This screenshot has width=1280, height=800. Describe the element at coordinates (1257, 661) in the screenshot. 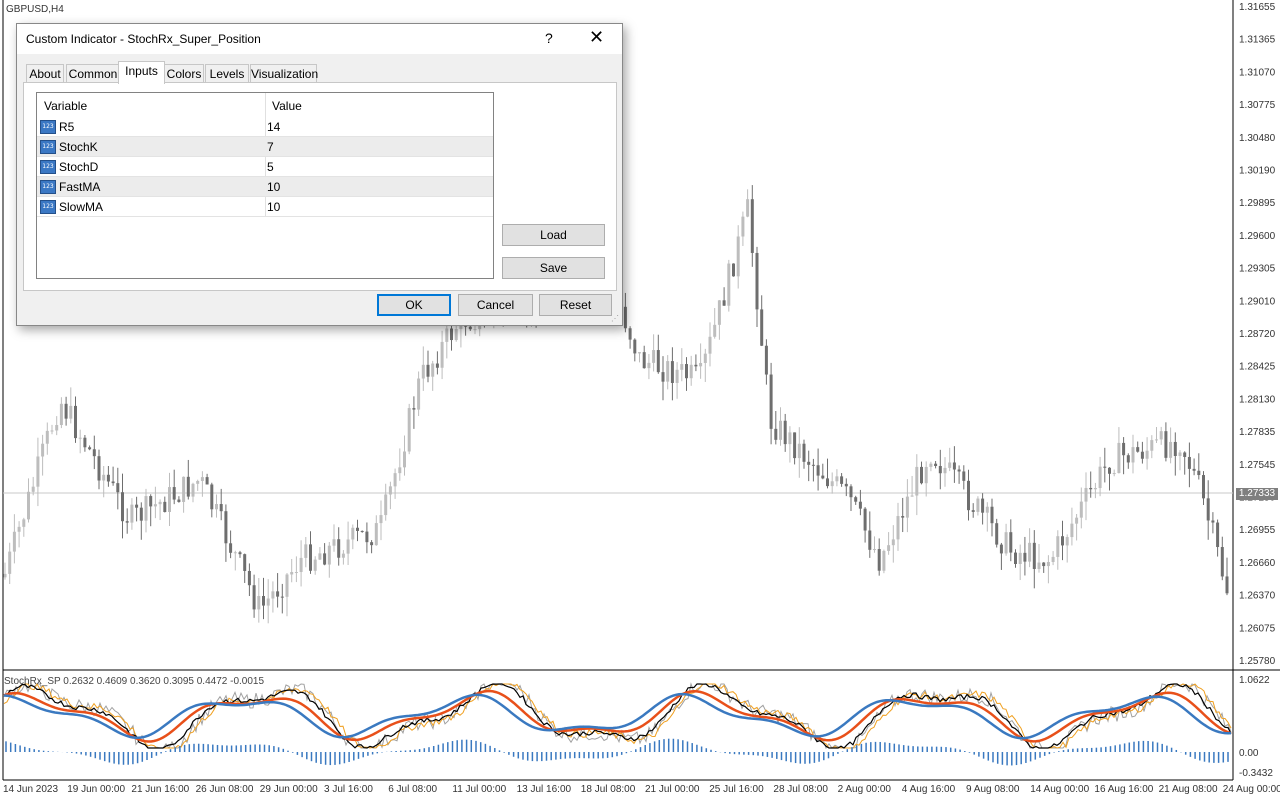

I see `price-tick-label: 1.25780` at that location.